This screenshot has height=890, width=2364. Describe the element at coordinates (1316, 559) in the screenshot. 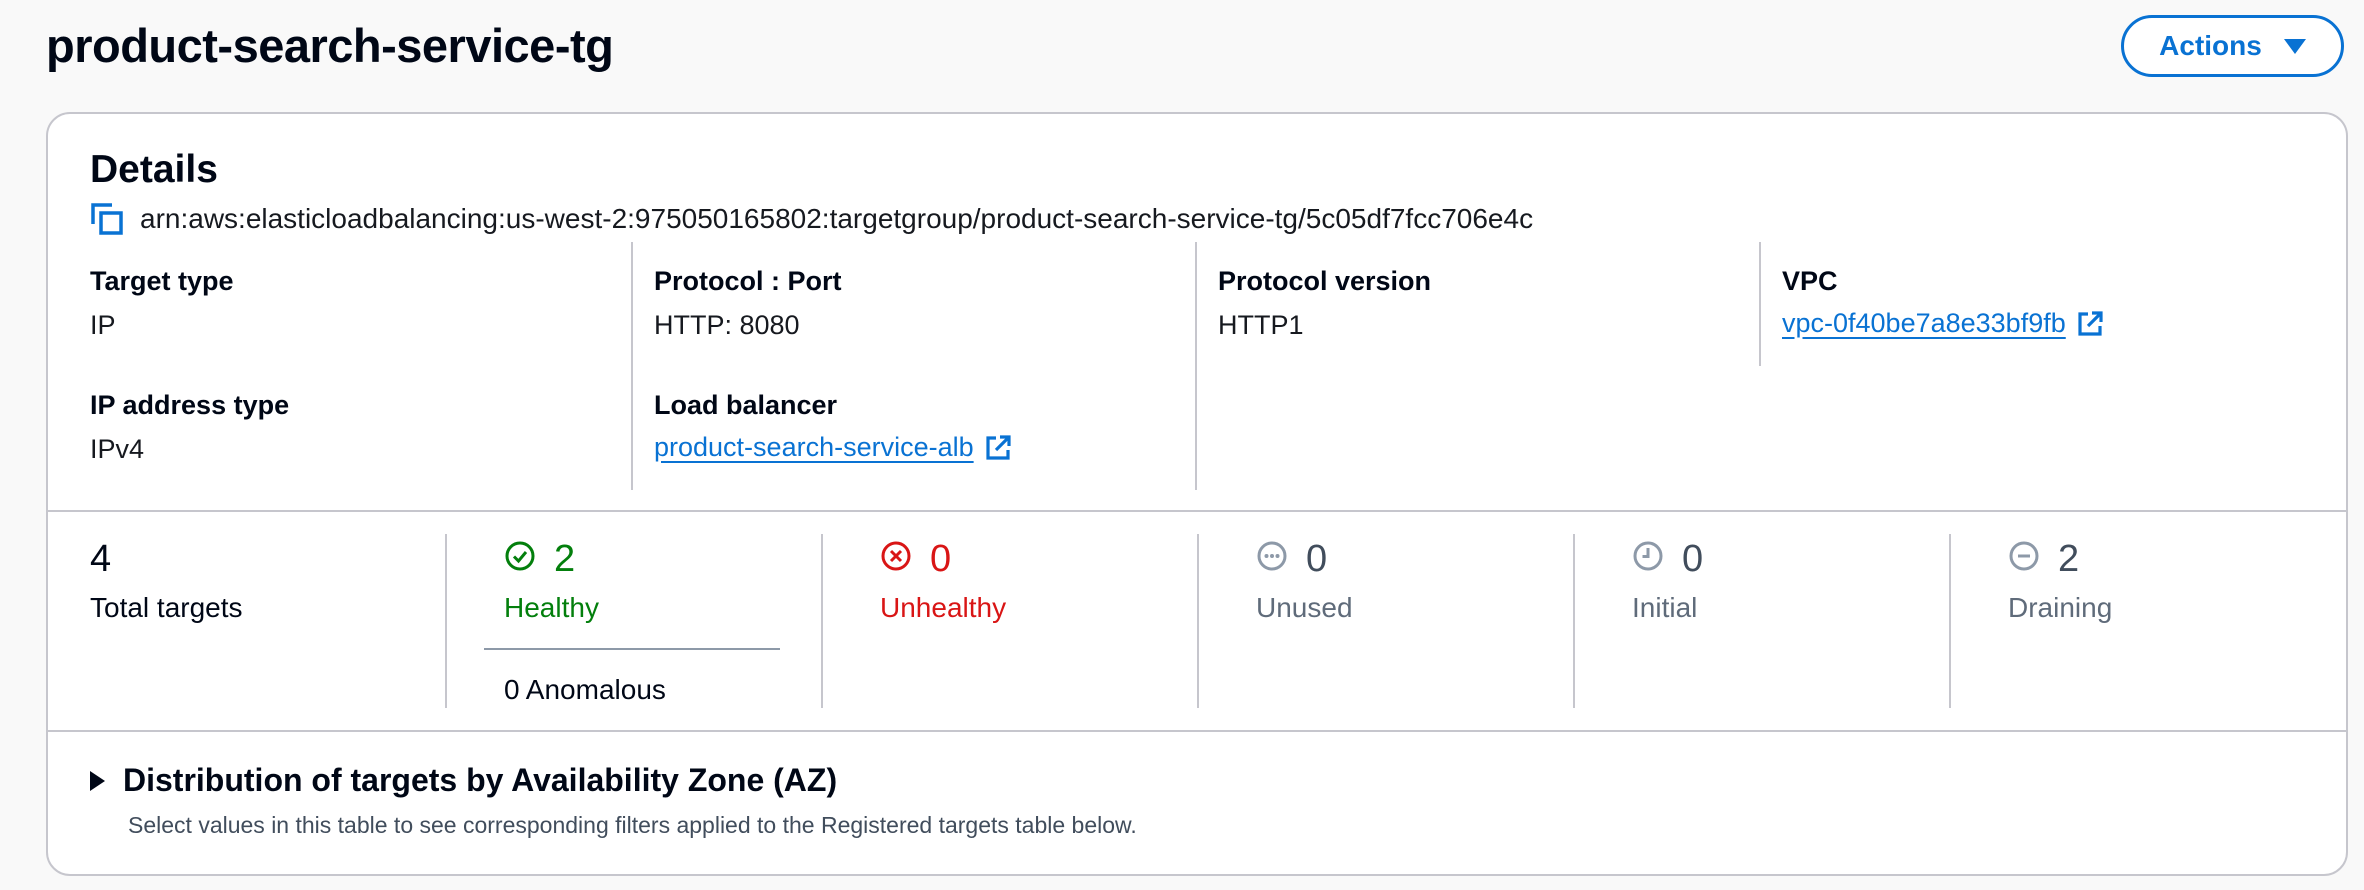

I see `unused-count: 0` at that location.